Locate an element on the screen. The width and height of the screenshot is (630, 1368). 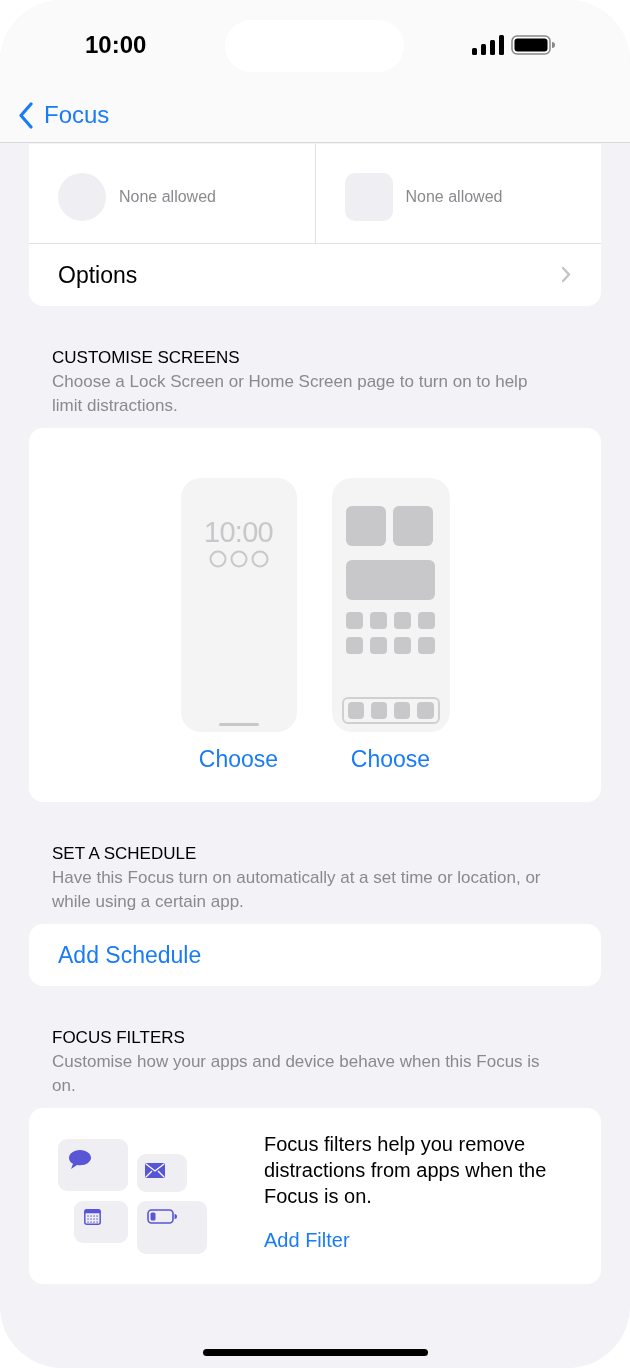
status-time: 10:00 is located at coordinates (116, 45).